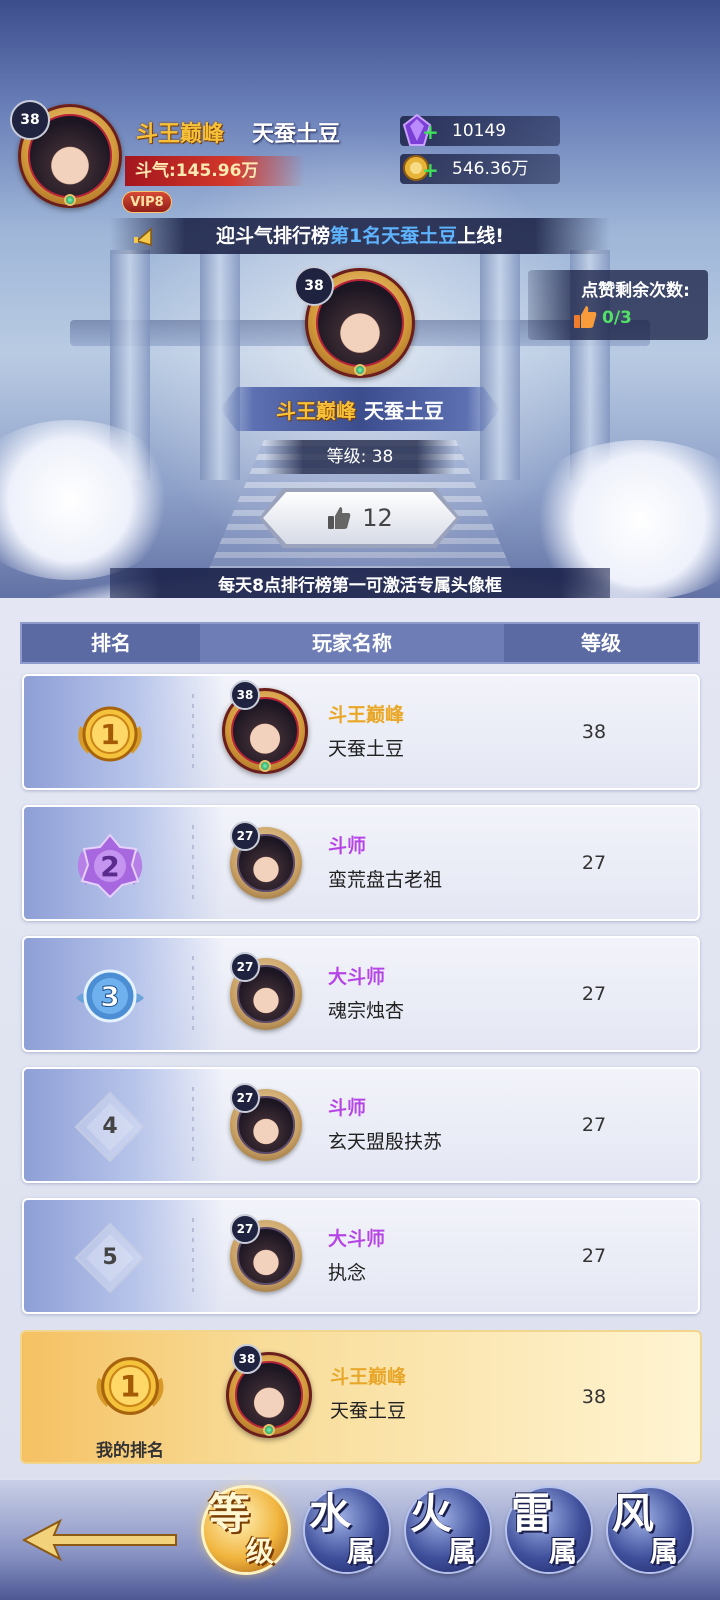 The height and width of the screenshot is (1600, 720). I want to click on row-name: 玄天盟殷扶苏, so click(385, 1142).